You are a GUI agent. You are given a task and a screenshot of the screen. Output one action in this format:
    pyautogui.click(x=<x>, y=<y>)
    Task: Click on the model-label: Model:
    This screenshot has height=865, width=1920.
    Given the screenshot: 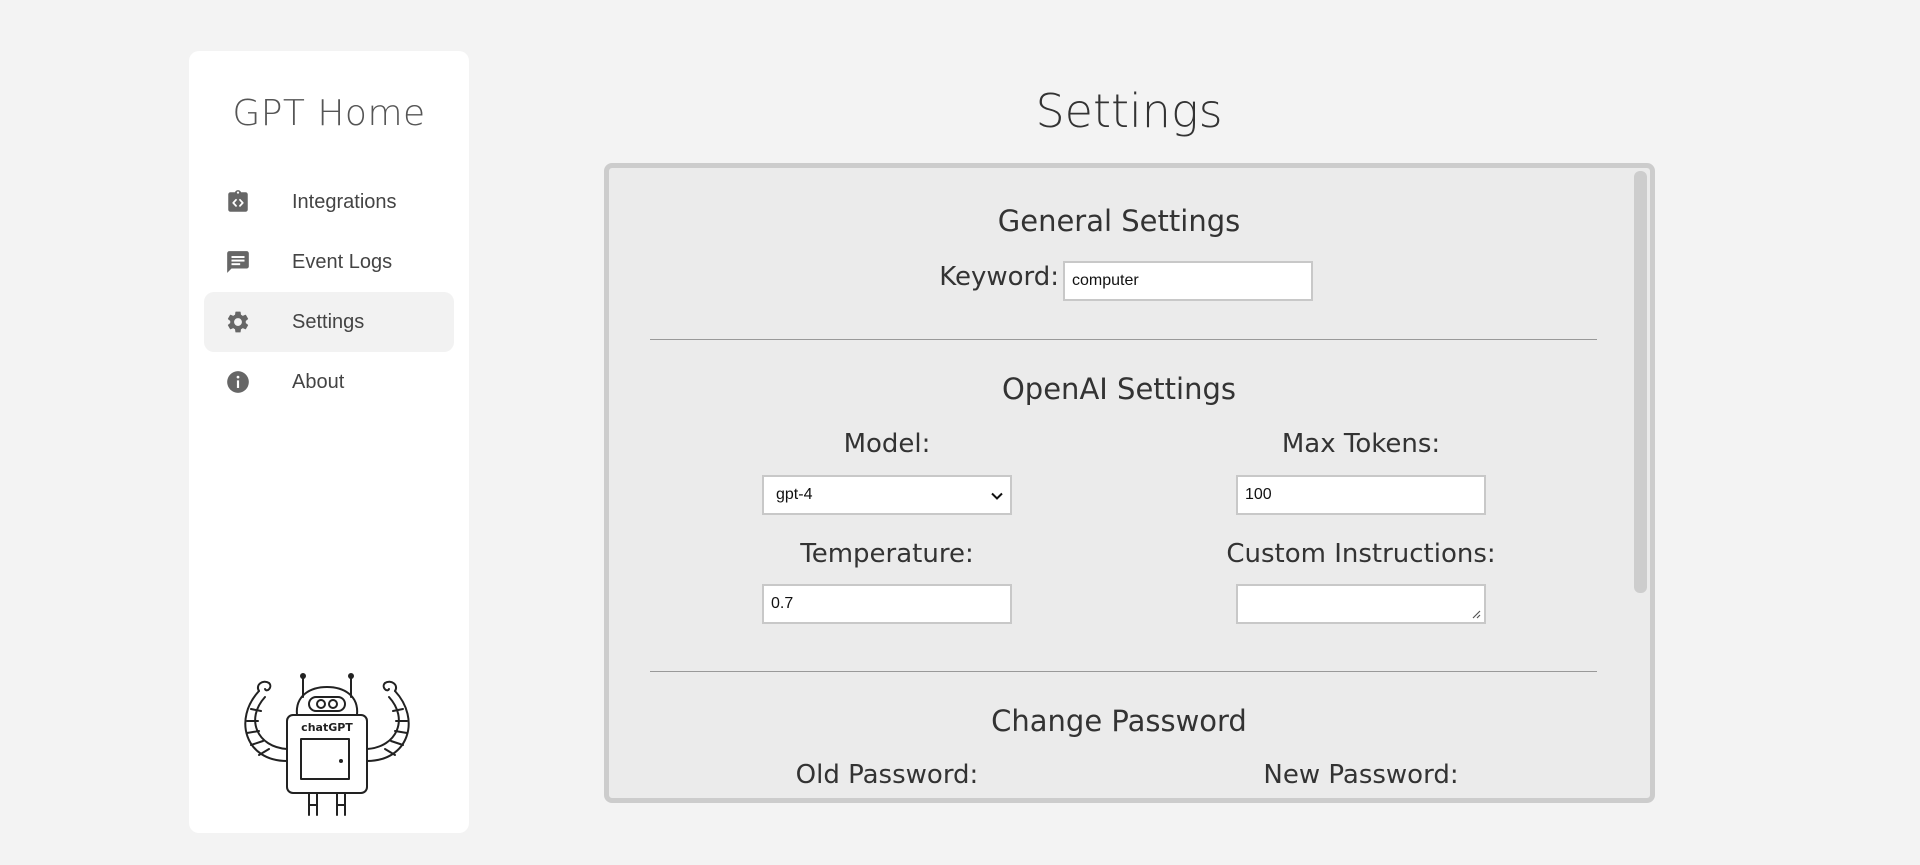 What is the action you would take?
    pyautogui.click(x=887, y=444)
    